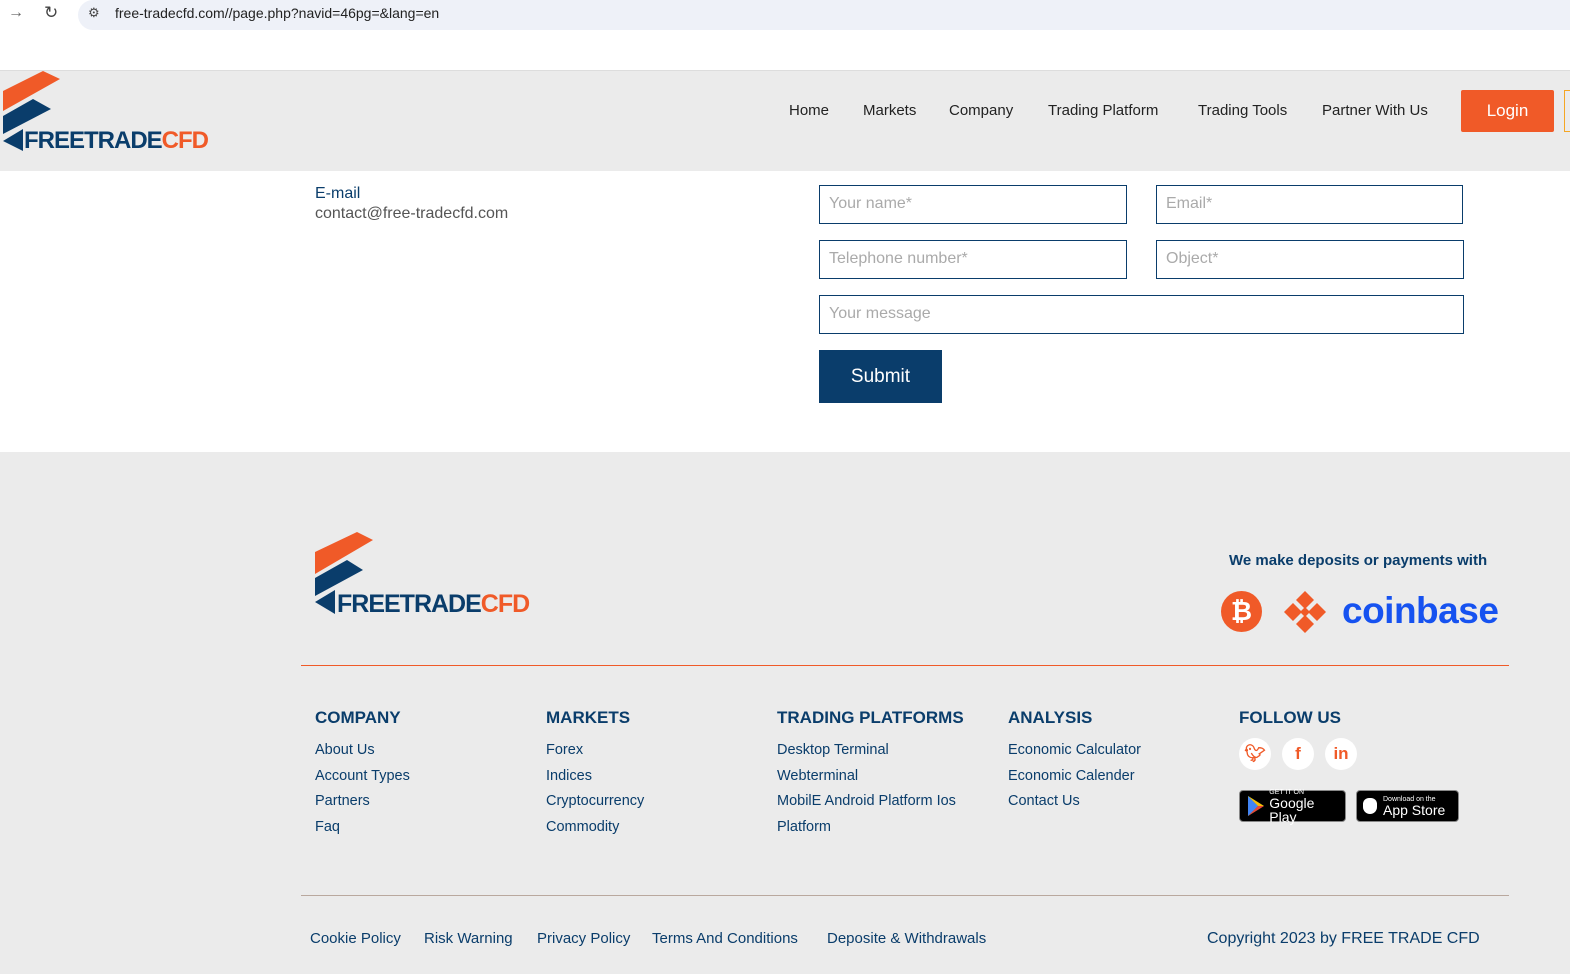 The width and height of the screenshot is (1570, 974). What do you see at coordinates (51, 13) in the screenshot?
I see `reload-icon: ↻` at bounding box center [51, 13].